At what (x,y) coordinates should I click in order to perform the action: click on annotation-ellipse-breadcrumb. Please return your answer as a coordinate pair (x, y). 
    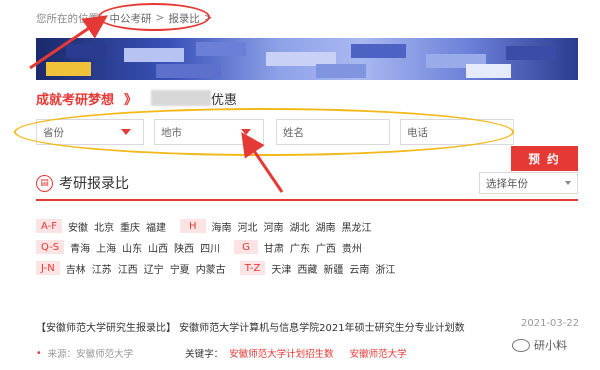
    Looking at the image, I should click on (154, 17).